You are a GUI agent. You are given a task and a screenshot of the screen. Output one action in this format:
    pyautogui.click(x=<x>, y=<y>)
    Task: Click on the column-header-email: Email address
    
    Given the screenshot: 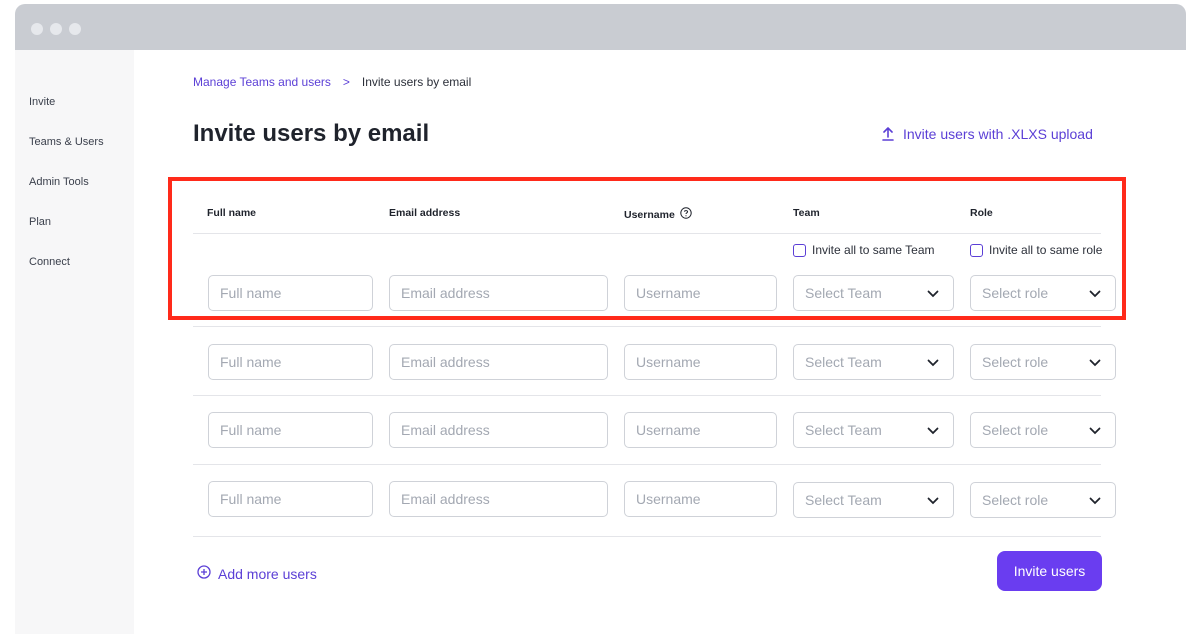 What is the action you would take?
    pyautogui.click(x=424, y=213)
    